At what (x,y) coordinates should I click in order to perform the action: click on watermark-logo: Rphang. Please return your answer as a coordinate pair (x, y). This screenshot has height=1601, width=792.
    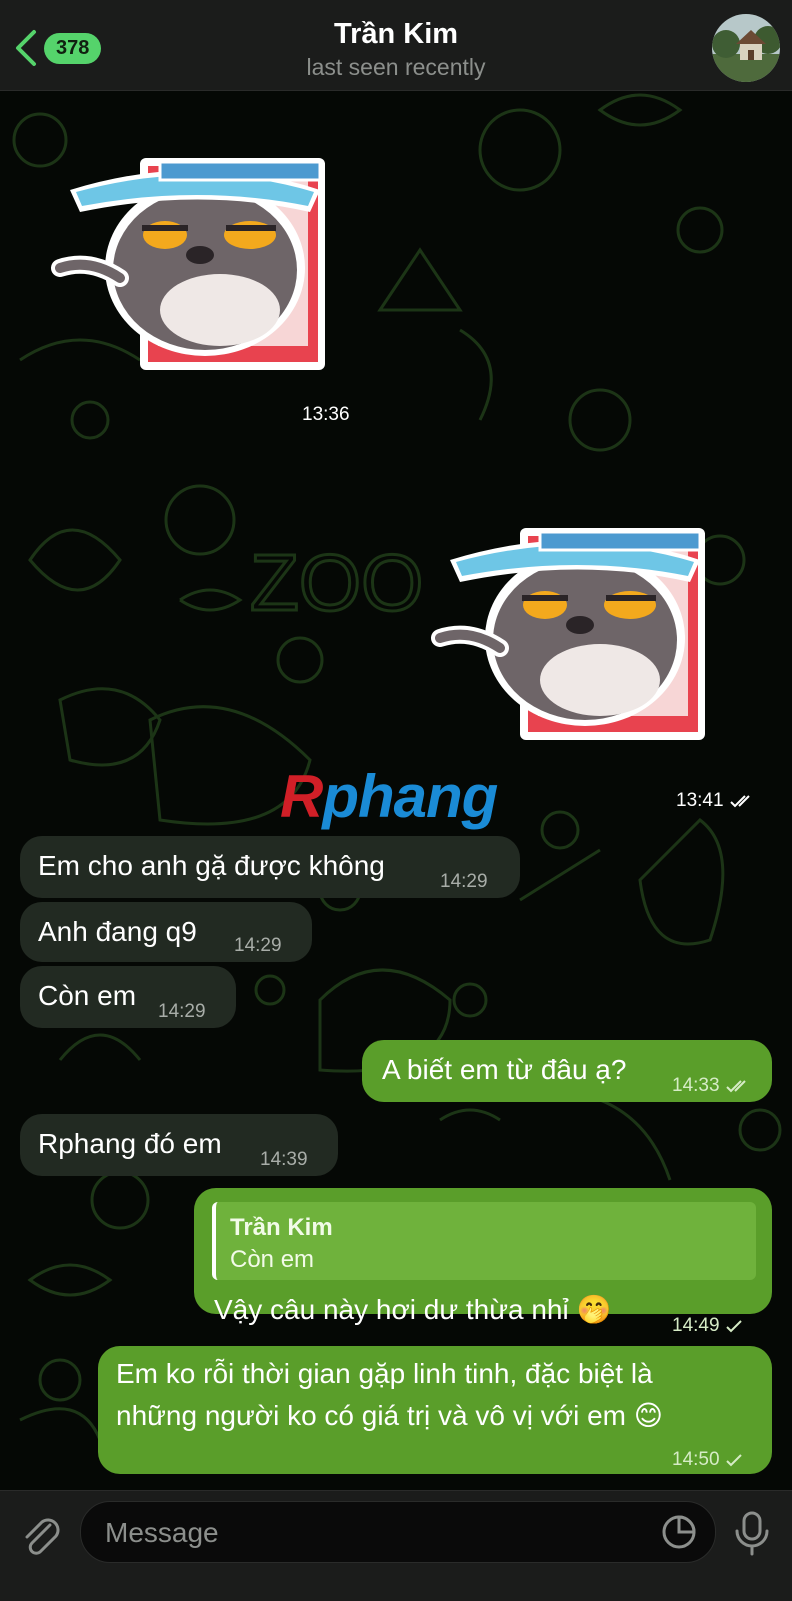
    Looking at the image, I should click on (389, 796).